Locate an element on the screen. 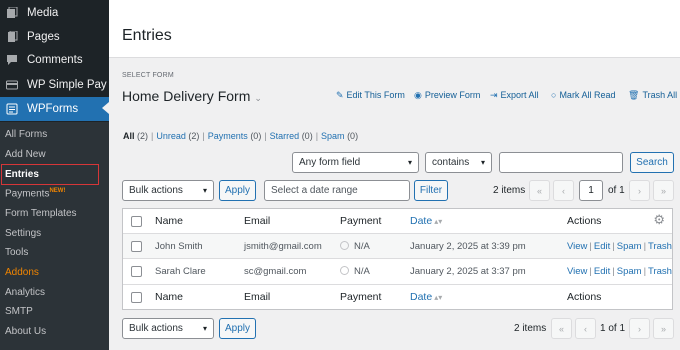  new-badge: NEW! is located at coordinates (57, 191).